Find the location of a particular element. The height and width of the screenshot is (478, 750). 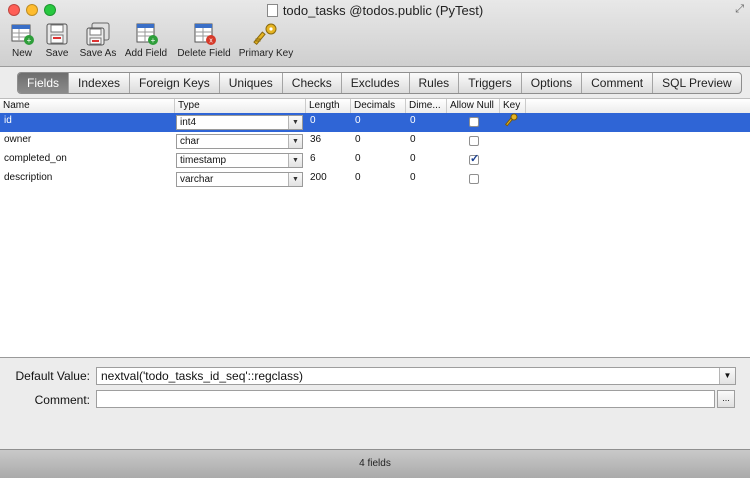

field-name-cell: completed_on is located at coordinates (33, 160).